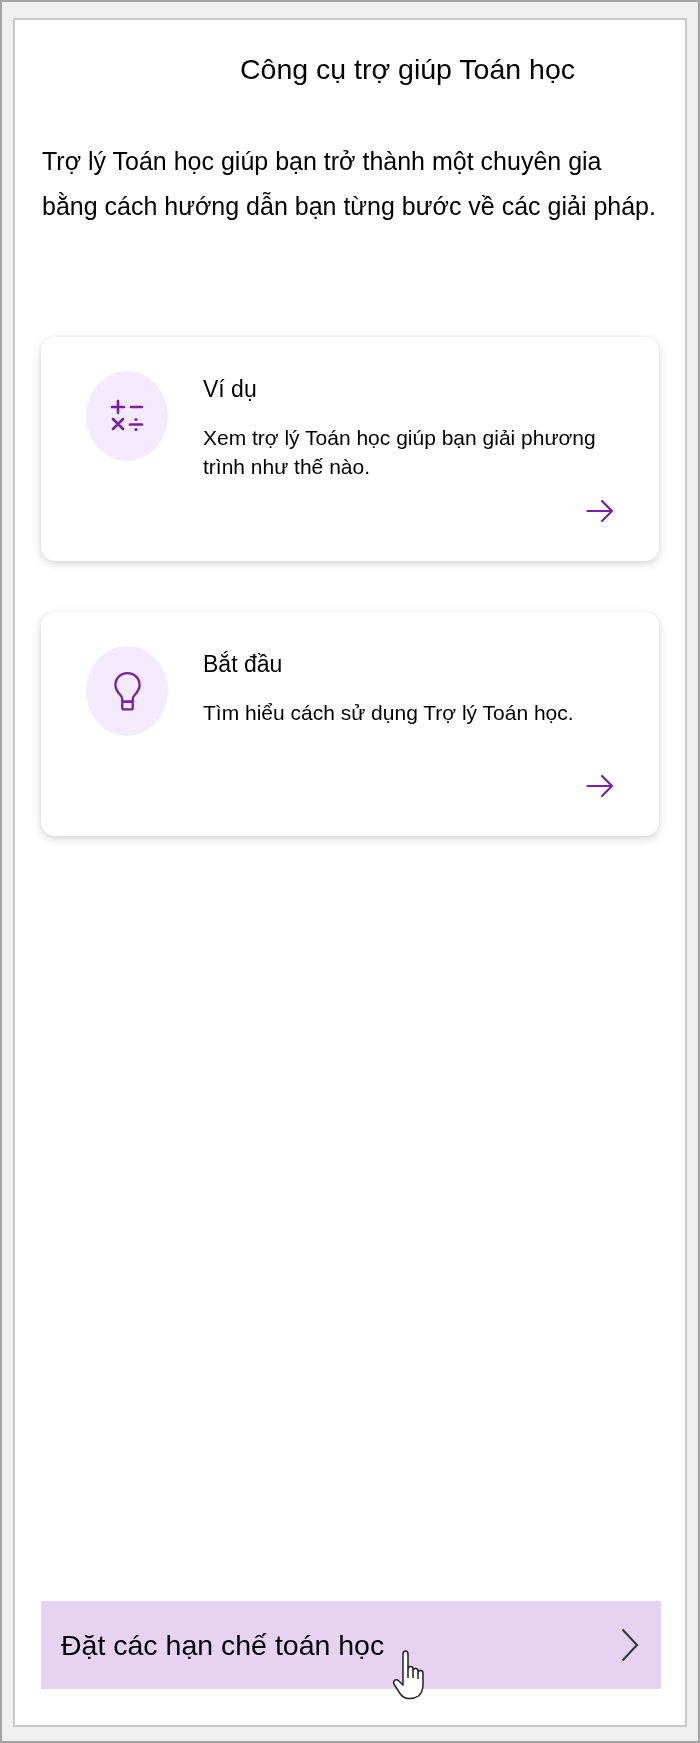 The image size is (700, 1743). I want to click on intro-text: Trợ lý Toán học giúp bạn trở thành một chuyên gia bằng cách hướng dẫn bạn từng bước về các giải pháp., so click(349, 184).